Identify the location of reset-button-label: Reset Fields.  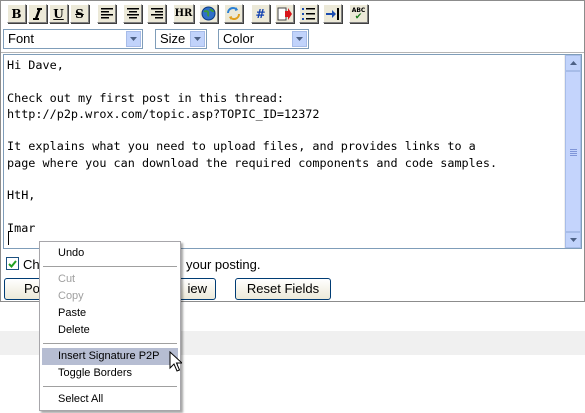
(283, 288).